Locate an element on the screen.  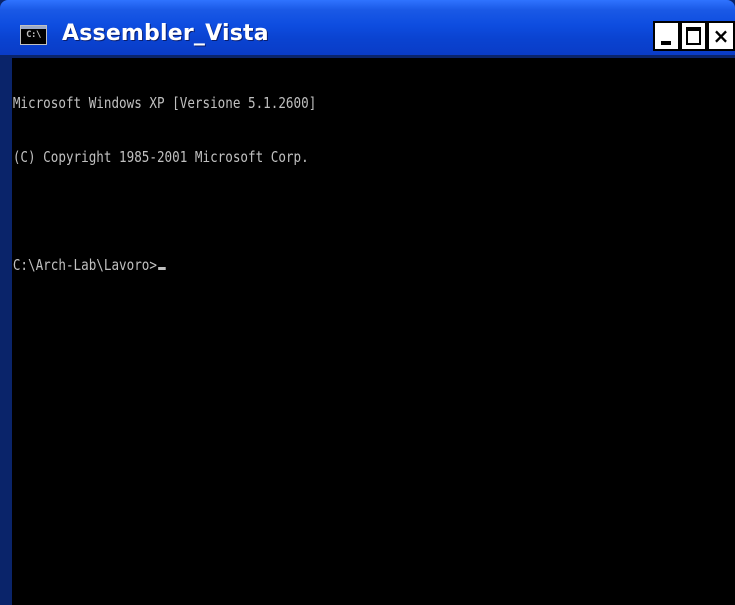
window-title: Assembler_Vista is located at coordinates (165, 33).